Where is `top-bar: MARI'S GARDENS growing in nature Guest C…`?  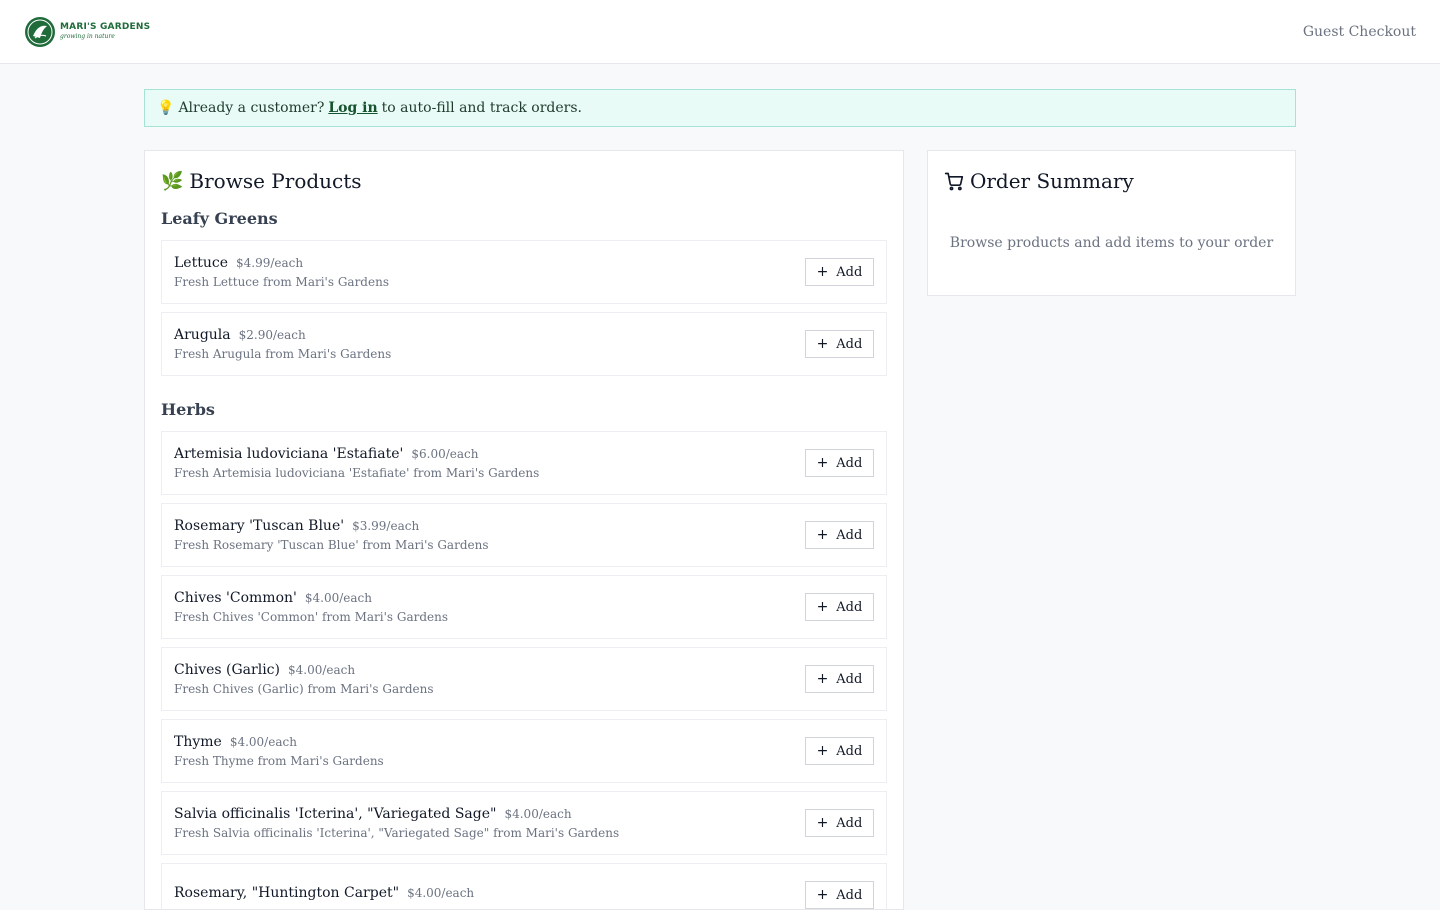 top-bar: MARI'S GARDENS growing in nature Guest C… is located at coordinates (720, 32).